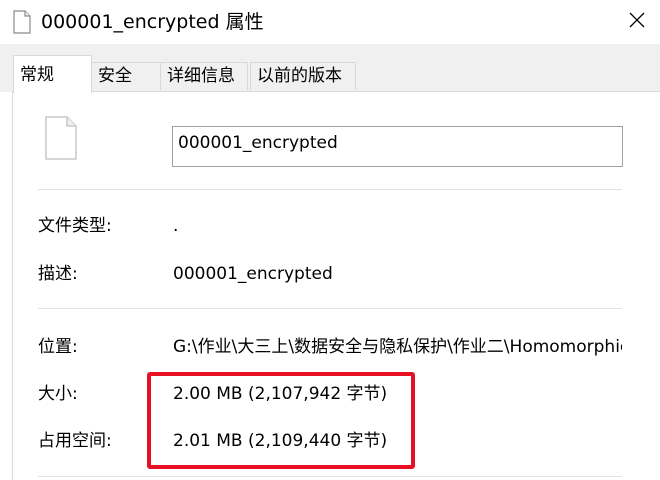 This screenshot has width=660, height=480. I want to click on location-label: 位置:, so click(58, 347).